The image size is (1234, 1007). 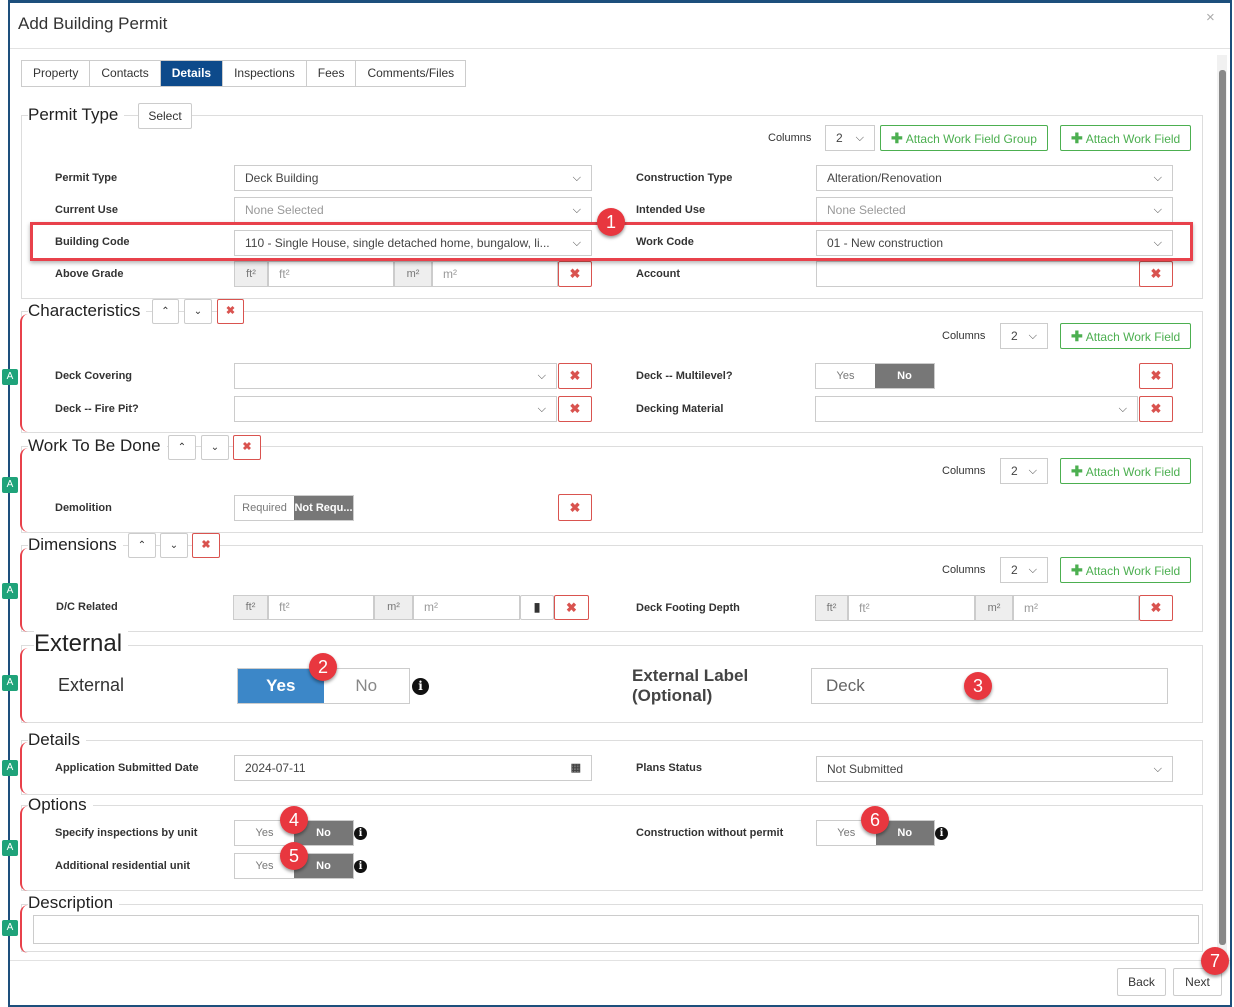 I want to click on m2-addon: m², so click(x=994, y=608).